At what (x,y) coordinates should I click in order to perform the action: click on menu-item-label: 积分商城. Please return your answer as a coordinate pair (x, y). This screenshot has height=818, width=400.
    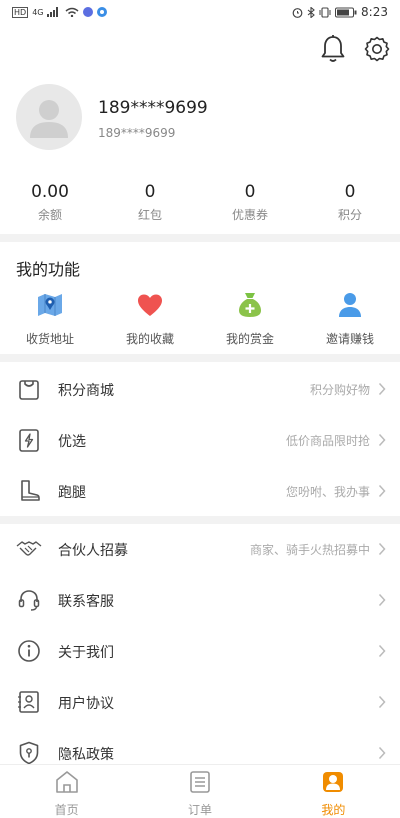
    Looking at the image, I should click on (86, 391).